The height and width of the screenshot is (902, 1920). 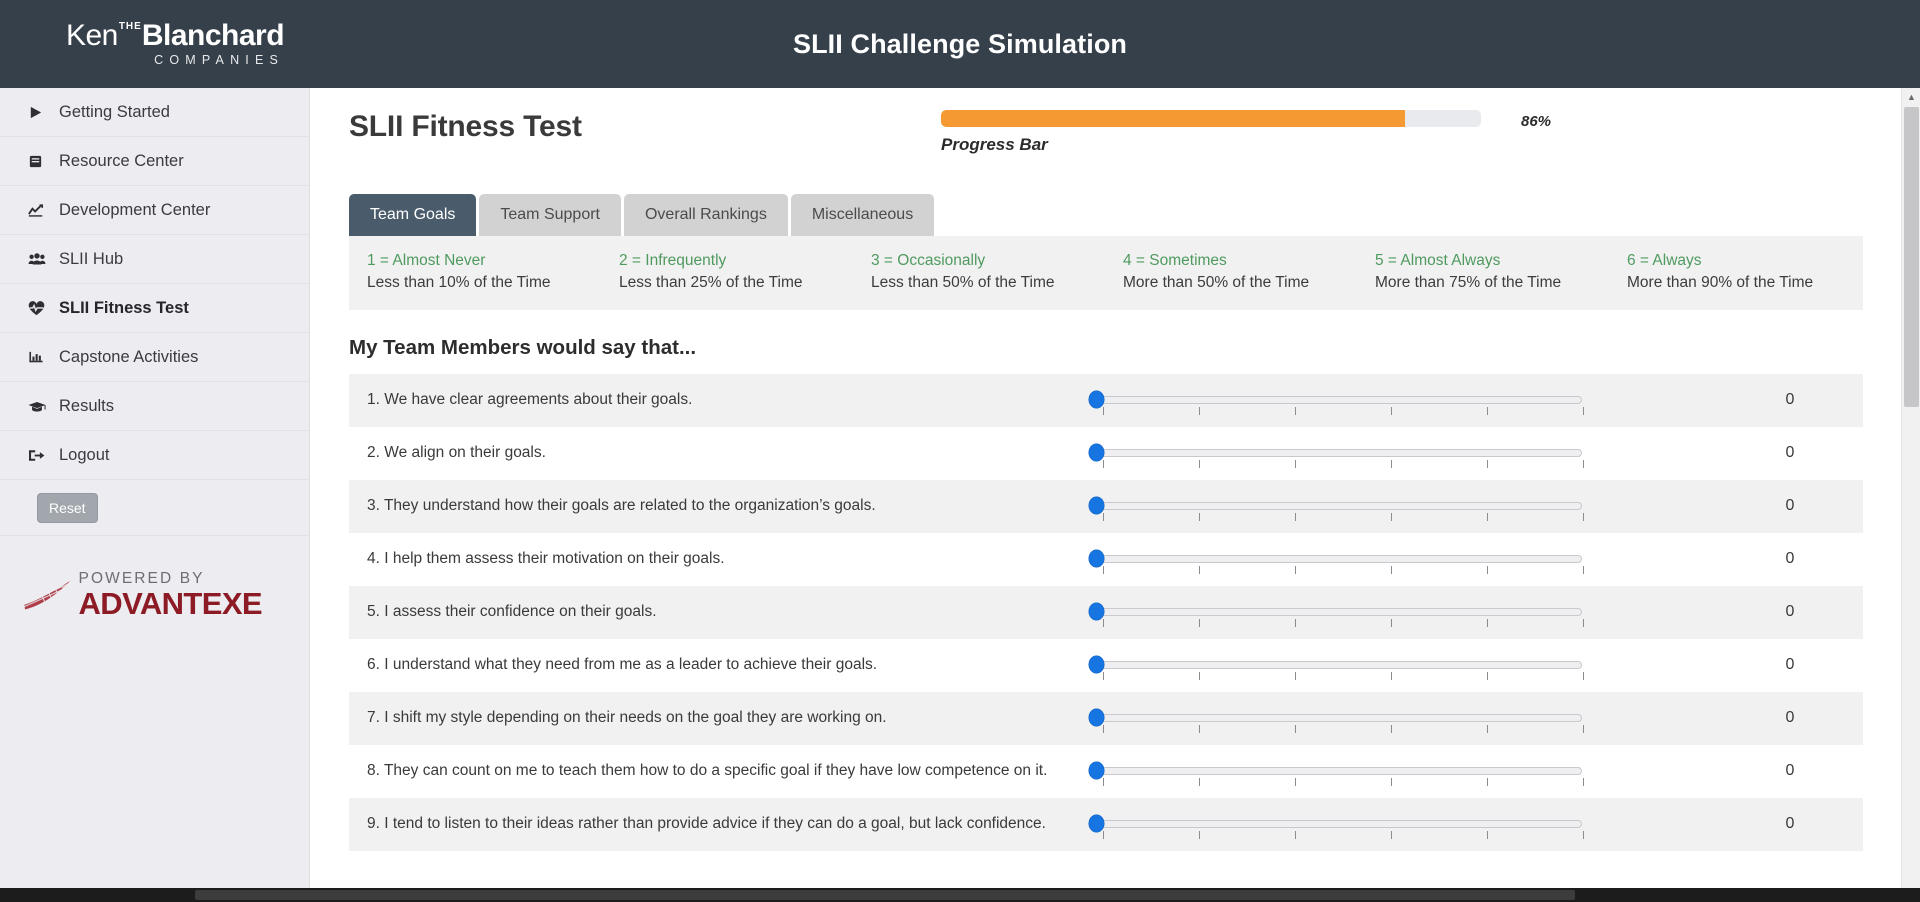 What do you see at coordinates (1339, 411) in the screenshot?
I see `slider-ticks` at bounding box center [1339, 411].